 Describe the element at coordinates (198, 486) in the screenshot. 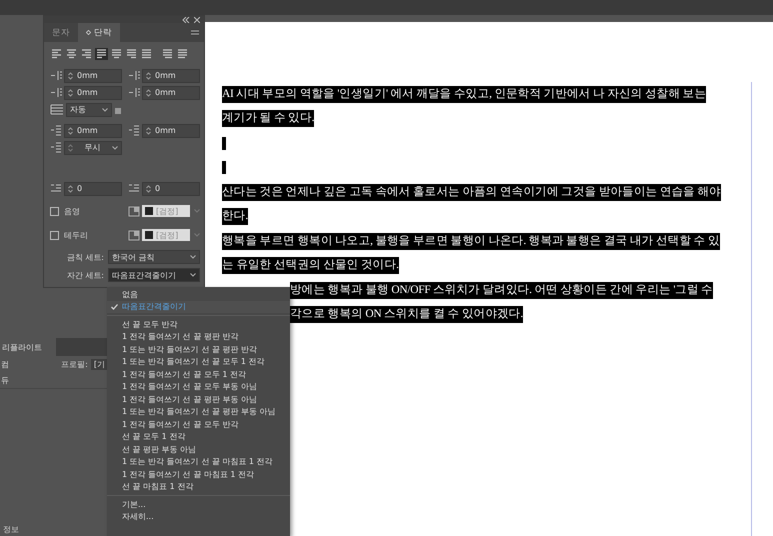

I see `menu-item: 선 끝 마침표 1 전각` at that location.